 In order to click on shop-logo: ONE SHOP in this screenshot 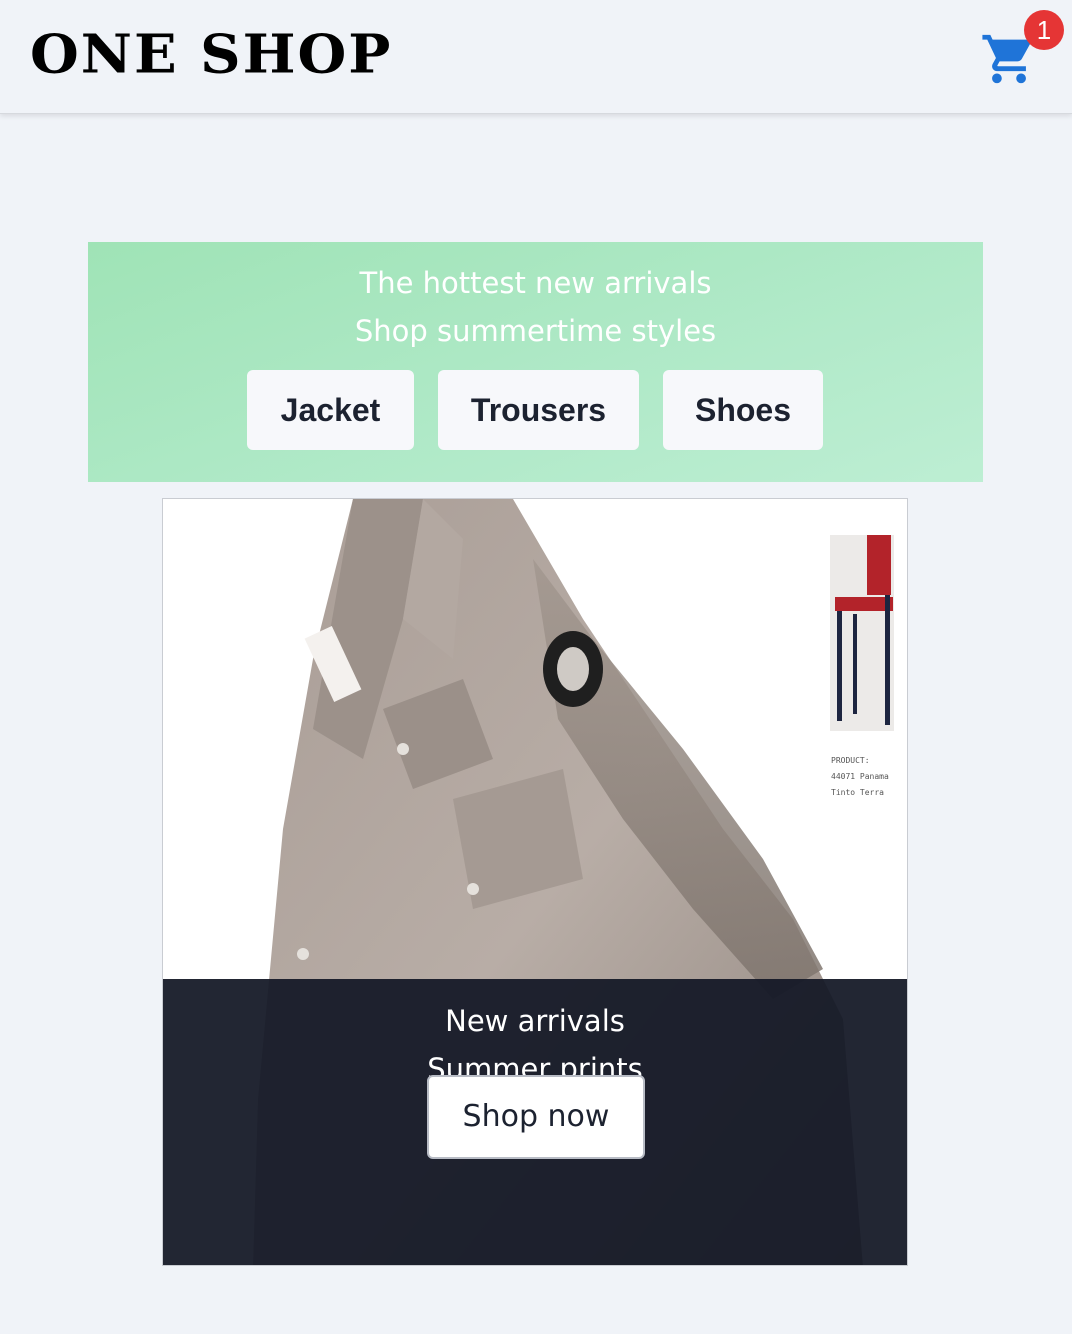, I will do `click(211, 54)`.